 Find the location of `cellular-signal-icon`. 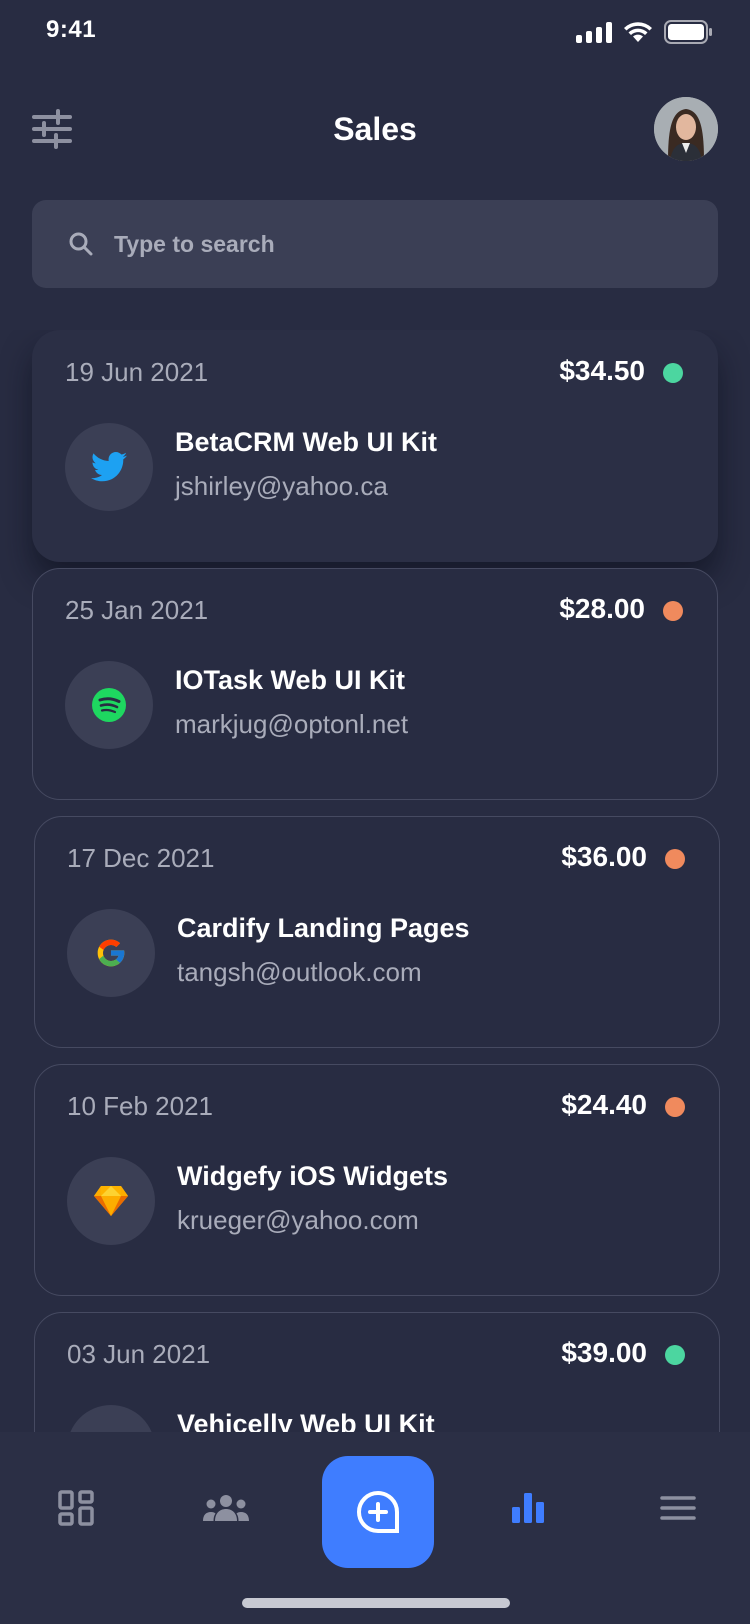

cellular-signal-icon is located at coordinates (594, 32).